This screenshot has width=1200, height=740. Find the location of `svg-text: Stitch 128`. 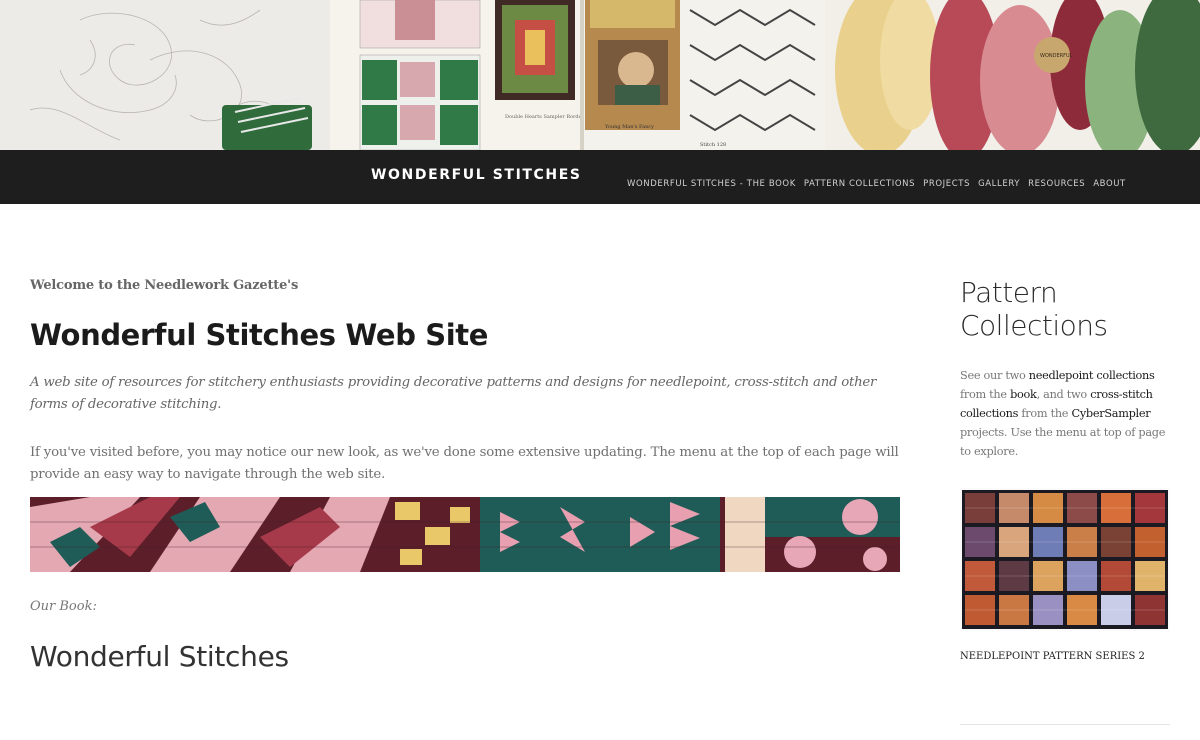

svg-text: Stitch 128 is located at coordinates (713, 145).